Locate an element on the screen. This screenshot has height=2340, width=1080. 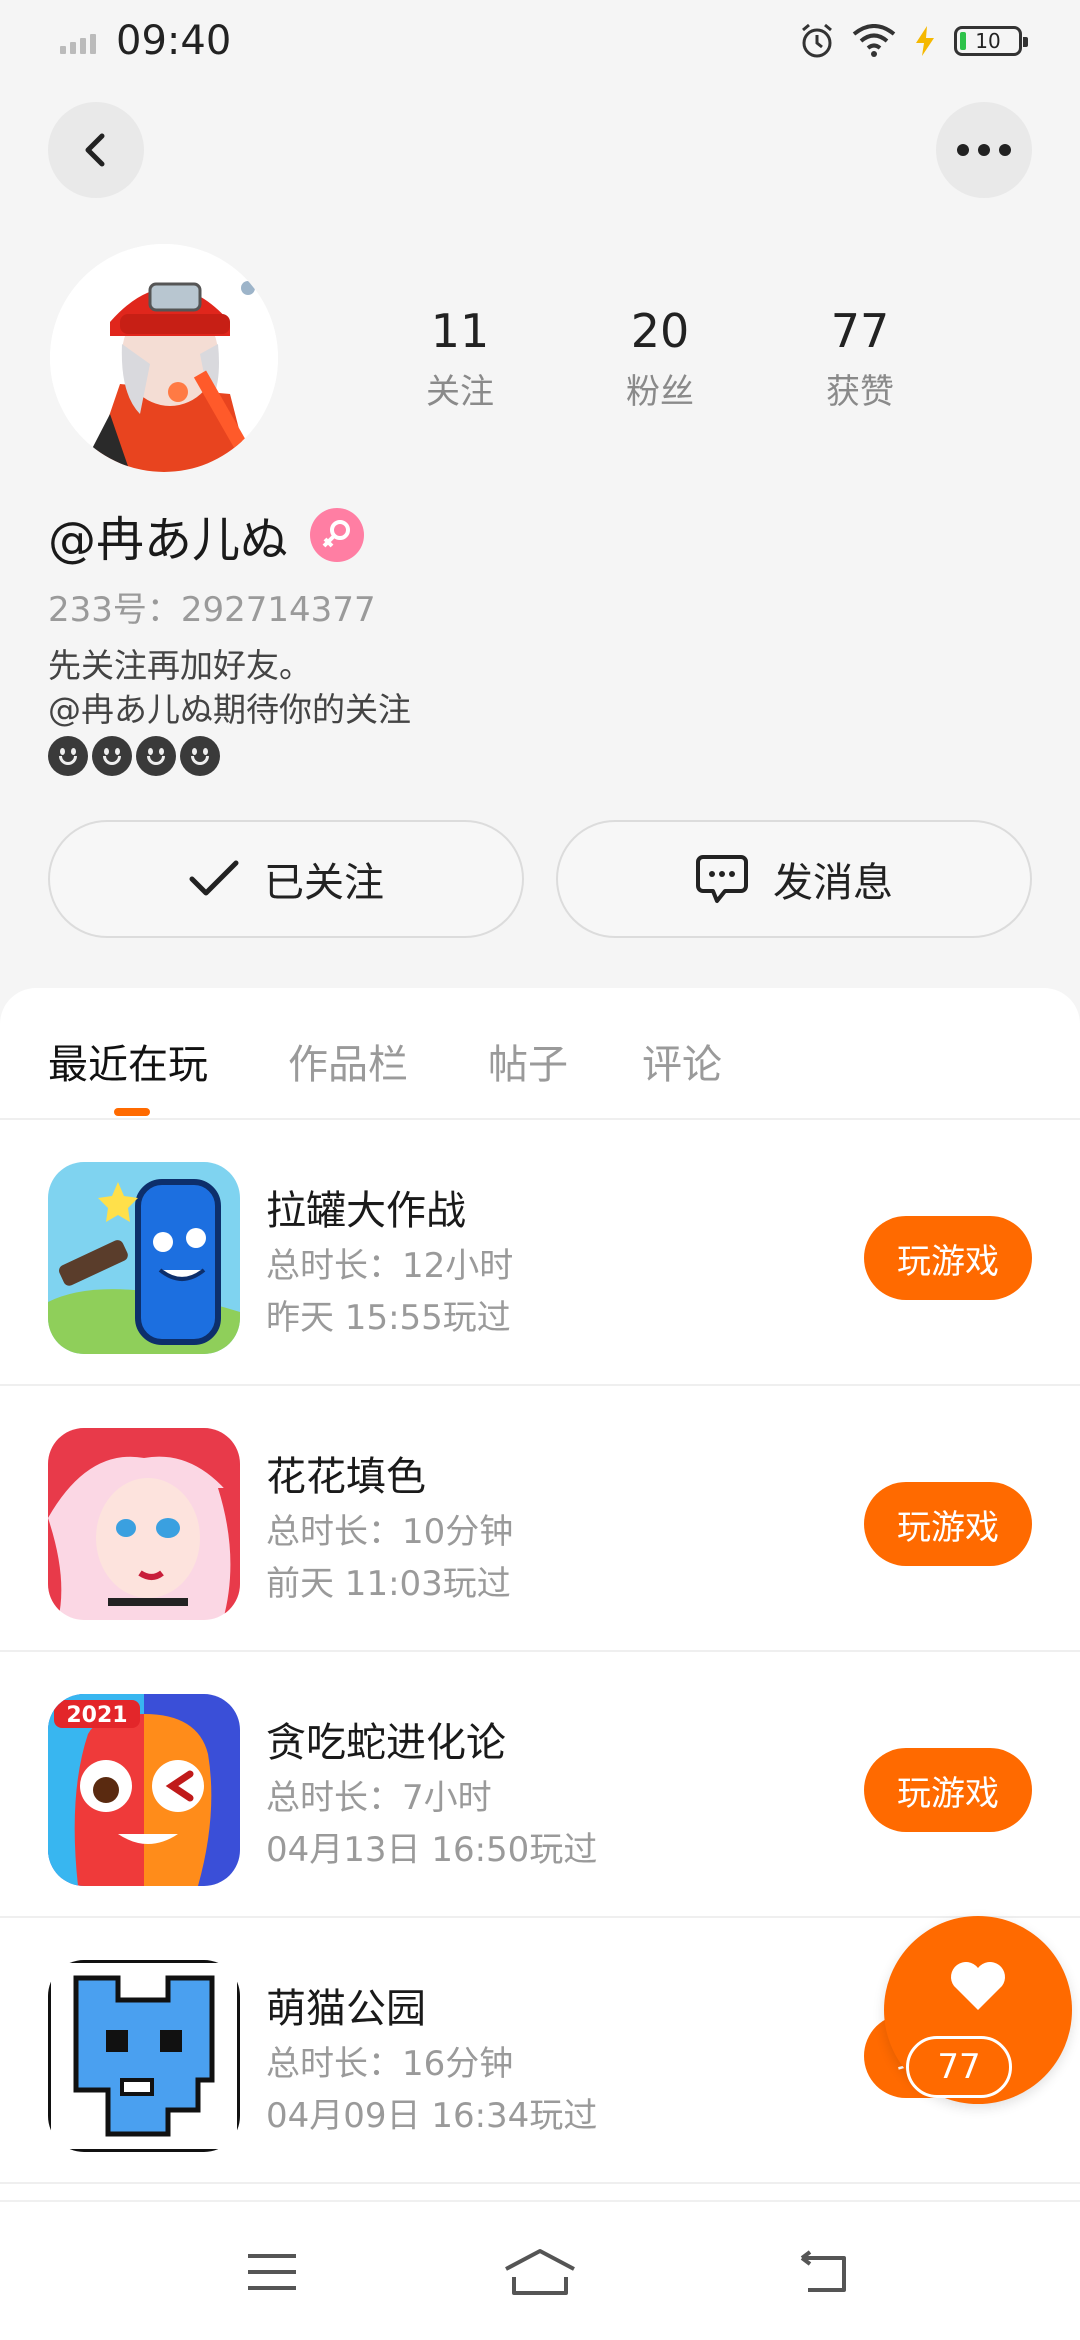
game-last-played: 04月13日 16:50玩过 is located at coordinates (432, 1850).